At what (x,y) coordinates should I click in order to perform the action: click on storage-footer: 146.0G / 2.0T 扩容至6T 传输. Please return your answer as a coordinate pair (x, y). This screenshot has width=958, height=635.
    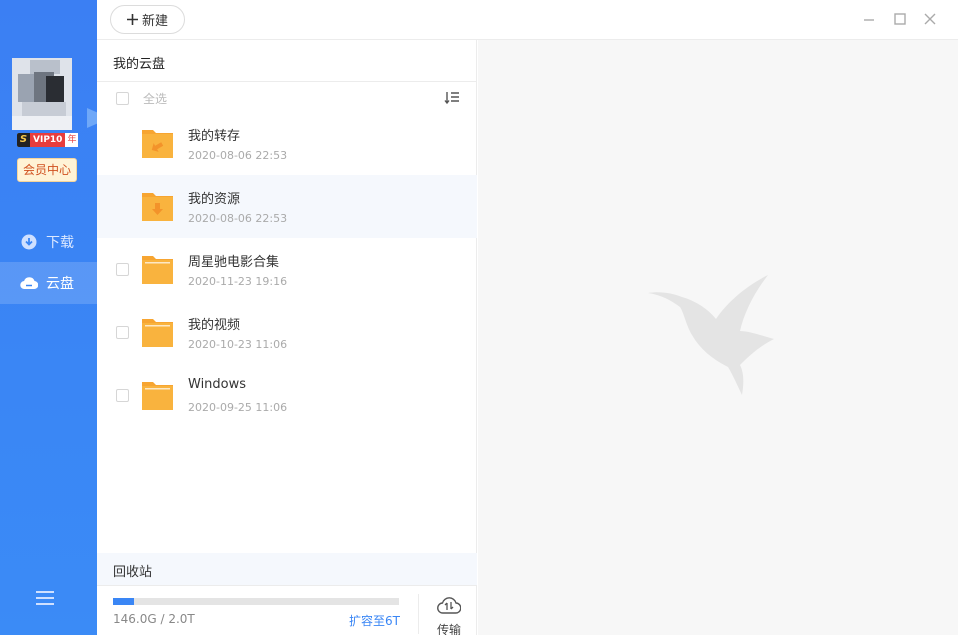
    Looking at the image, I should click on (287, 610).